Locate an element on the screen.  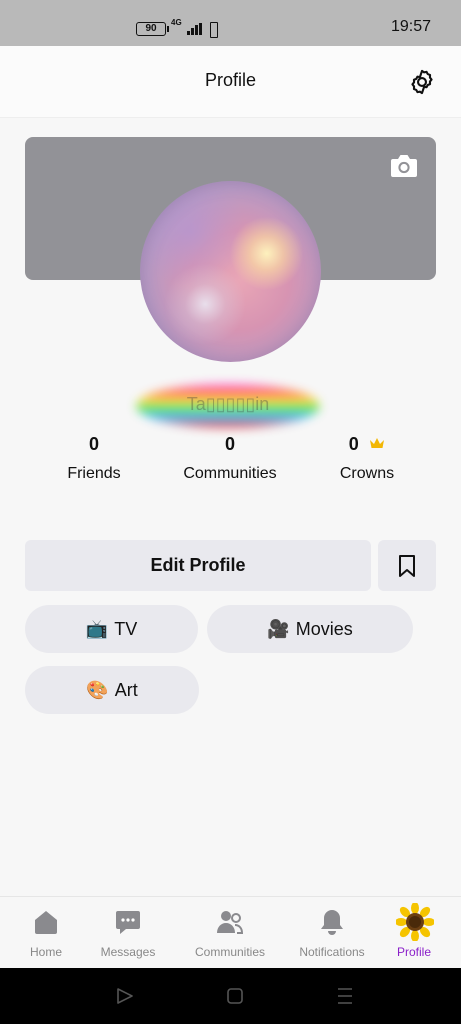
nav-communities: Communities is located at coordinates (230, 933).